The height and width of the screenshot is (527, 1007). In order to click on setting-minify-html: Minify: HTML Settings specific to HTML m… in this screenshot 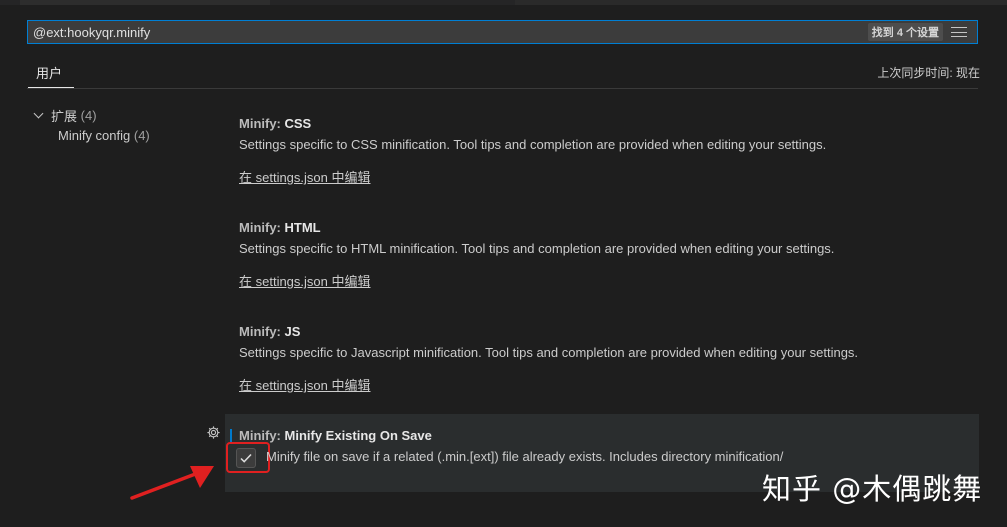, I will do `click(619, 255)`.